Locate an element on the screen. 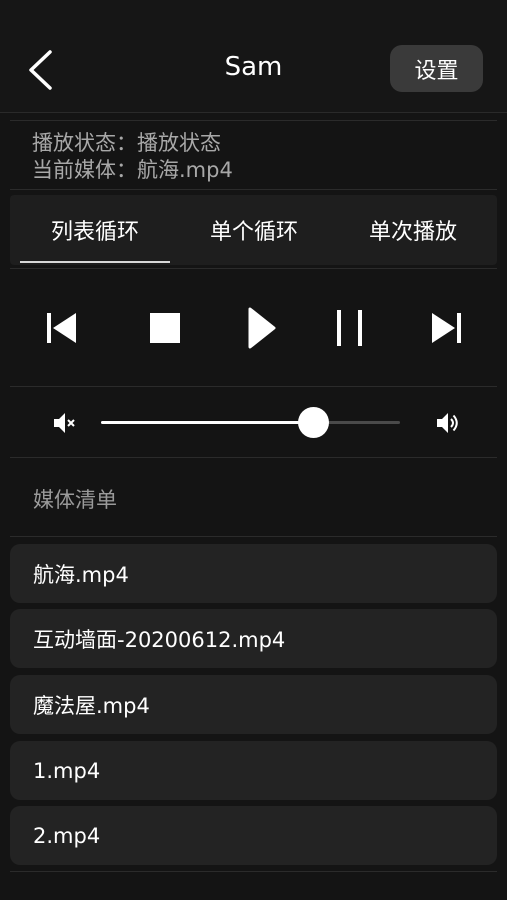  tab-single-loop: 单个循环 is located at coordinates (254, 230).